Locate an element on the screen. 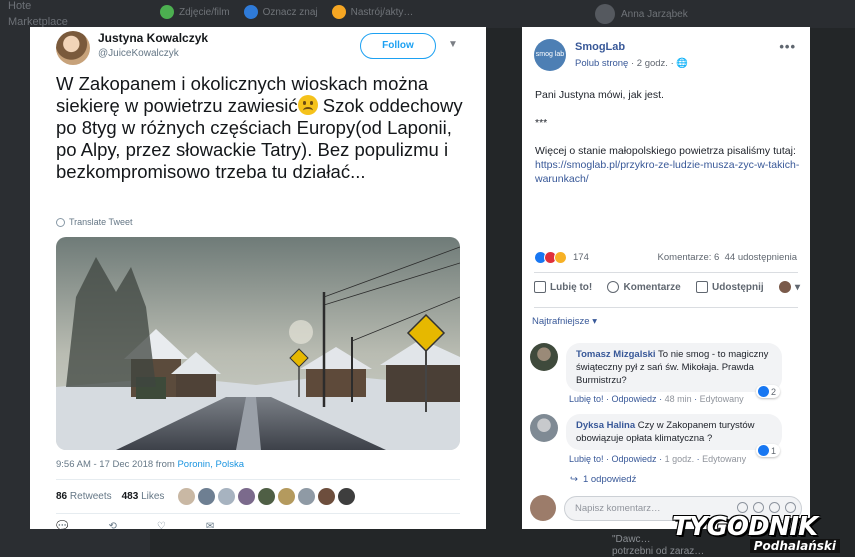 This screenshot has height=557, width=855. share-icon is located at coordinates (702, 287).